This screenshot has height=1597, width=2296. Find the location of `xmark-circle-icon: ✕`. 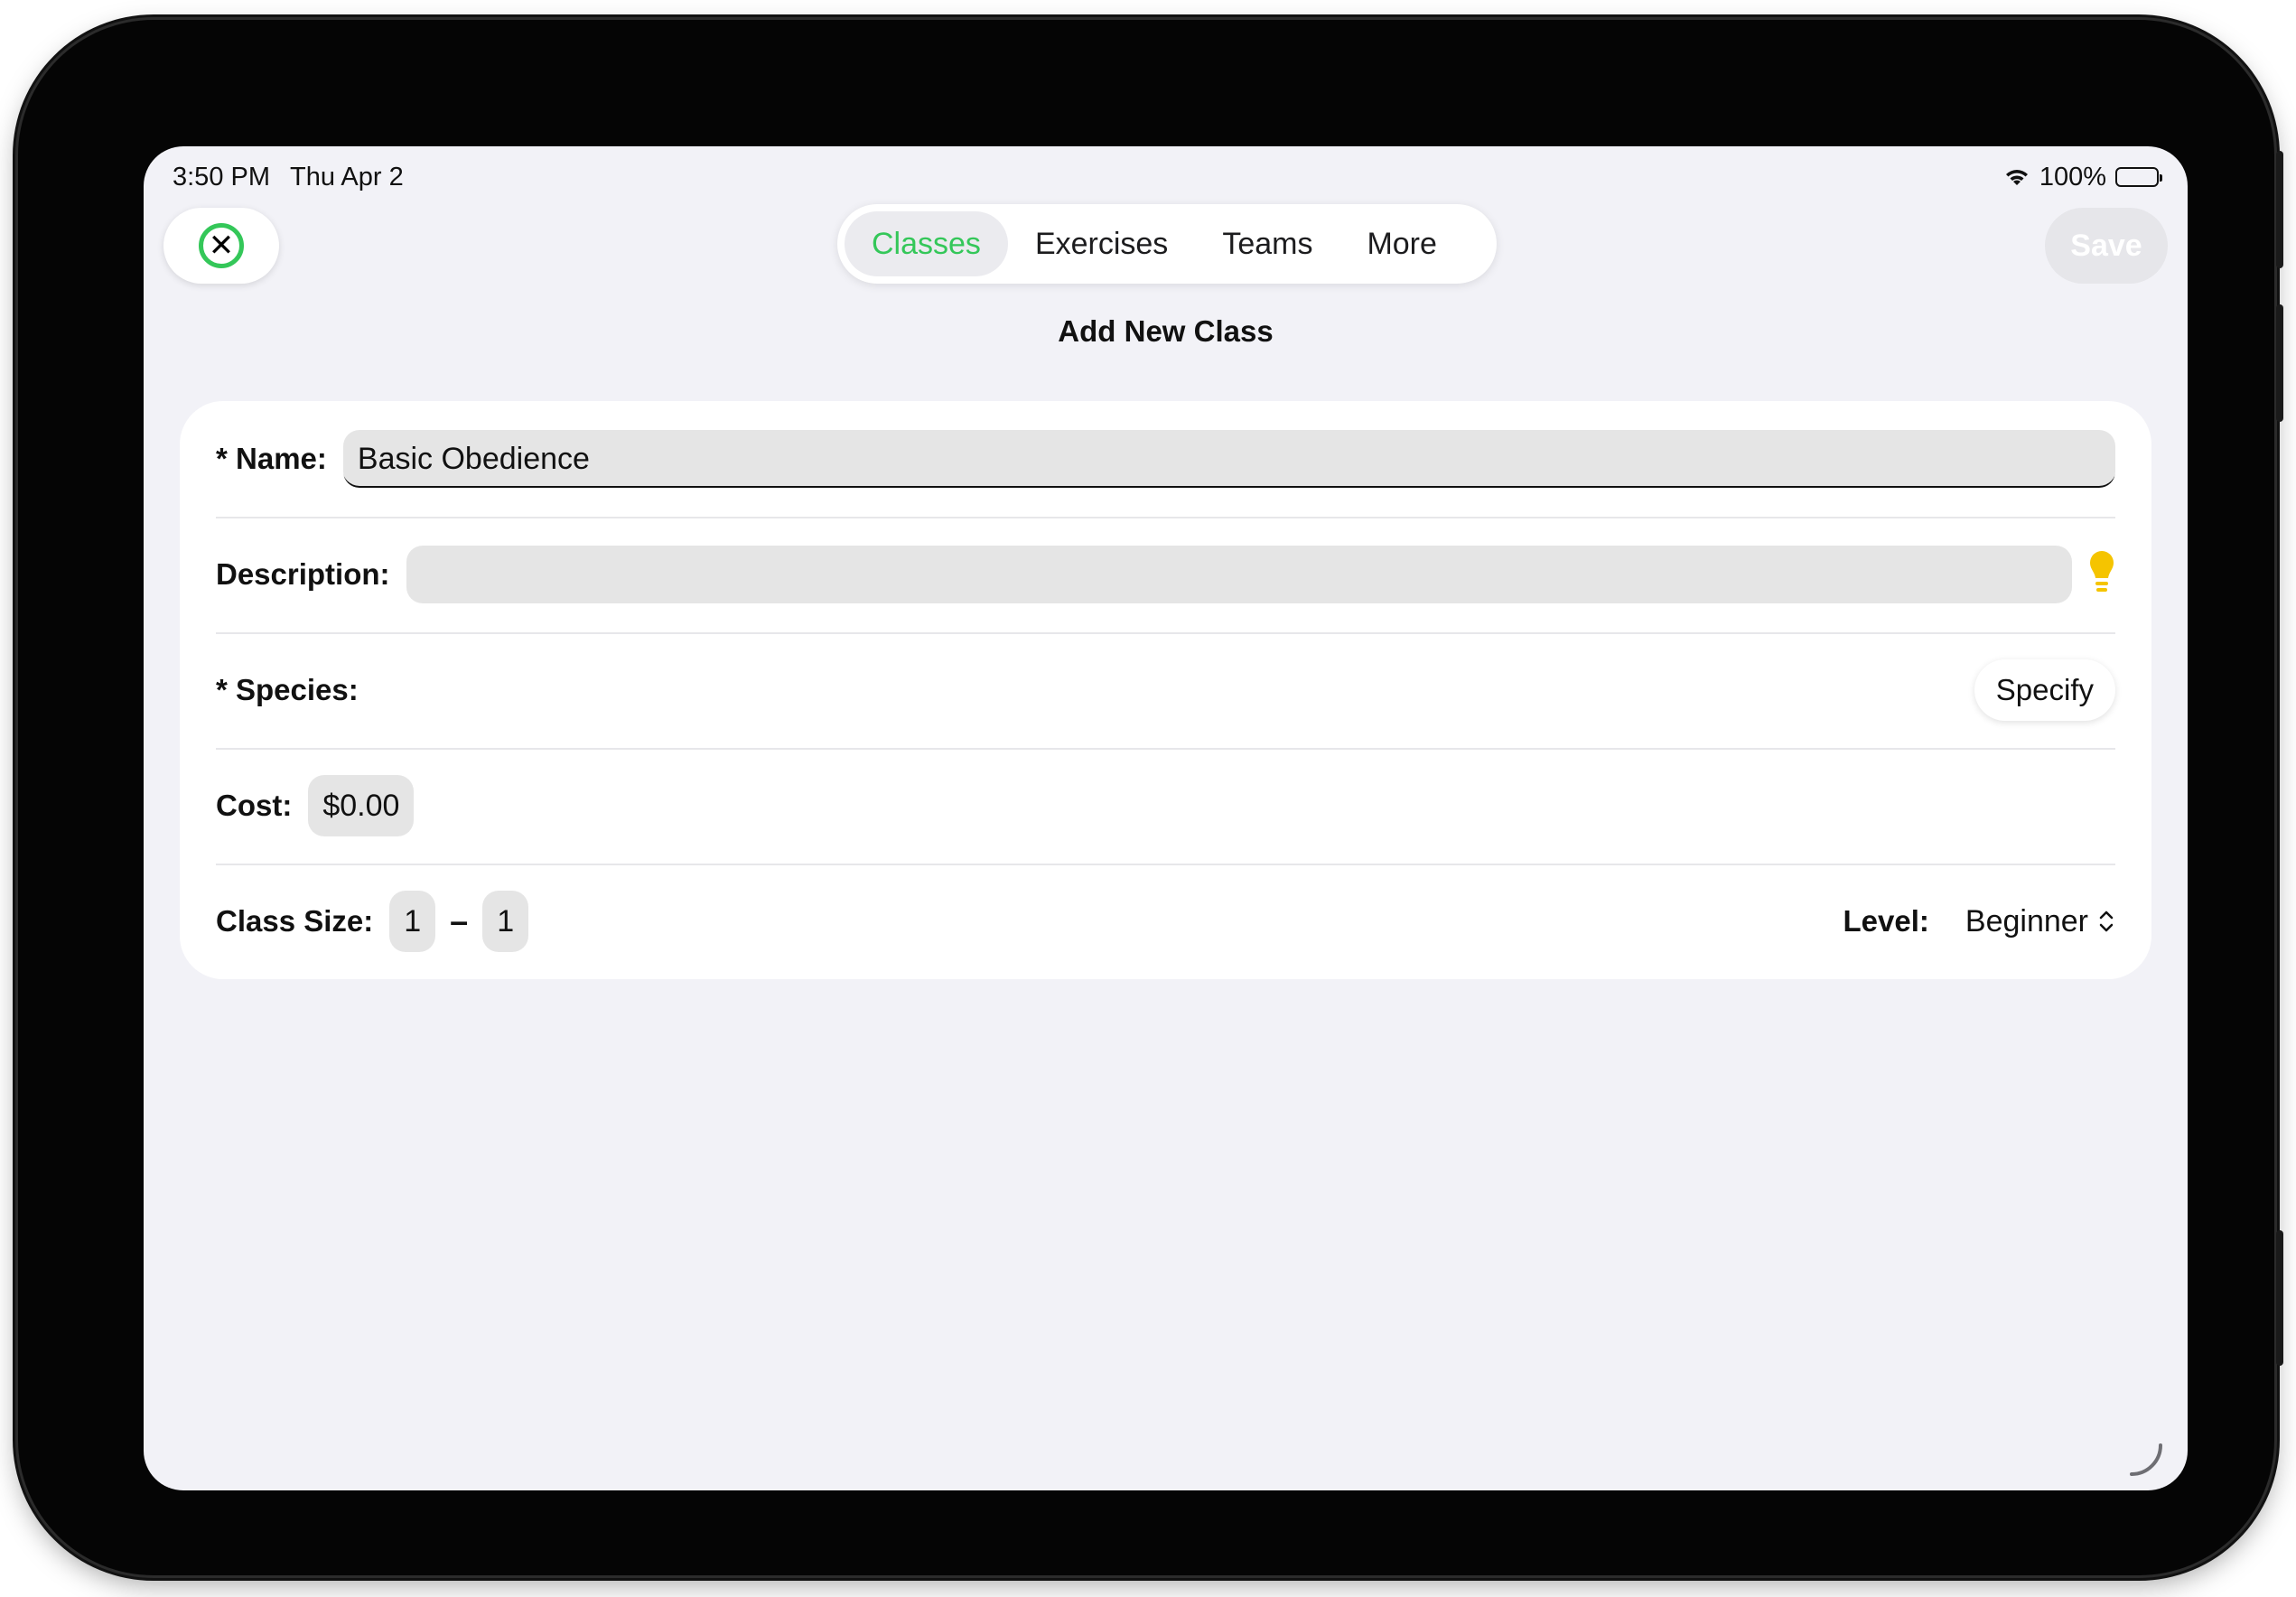

xmark-circle-icon: ✕ is located at coordinates (221, 245).